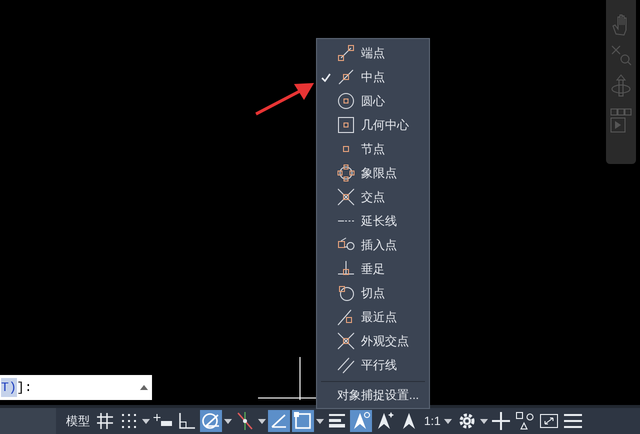 Image resolution: width=640 pixels, height=434 pixels. What do you see at coordinates (373, 197) in the screenshot?
I see `snap-menu-item: 交点` at bounding box center [373, 197].